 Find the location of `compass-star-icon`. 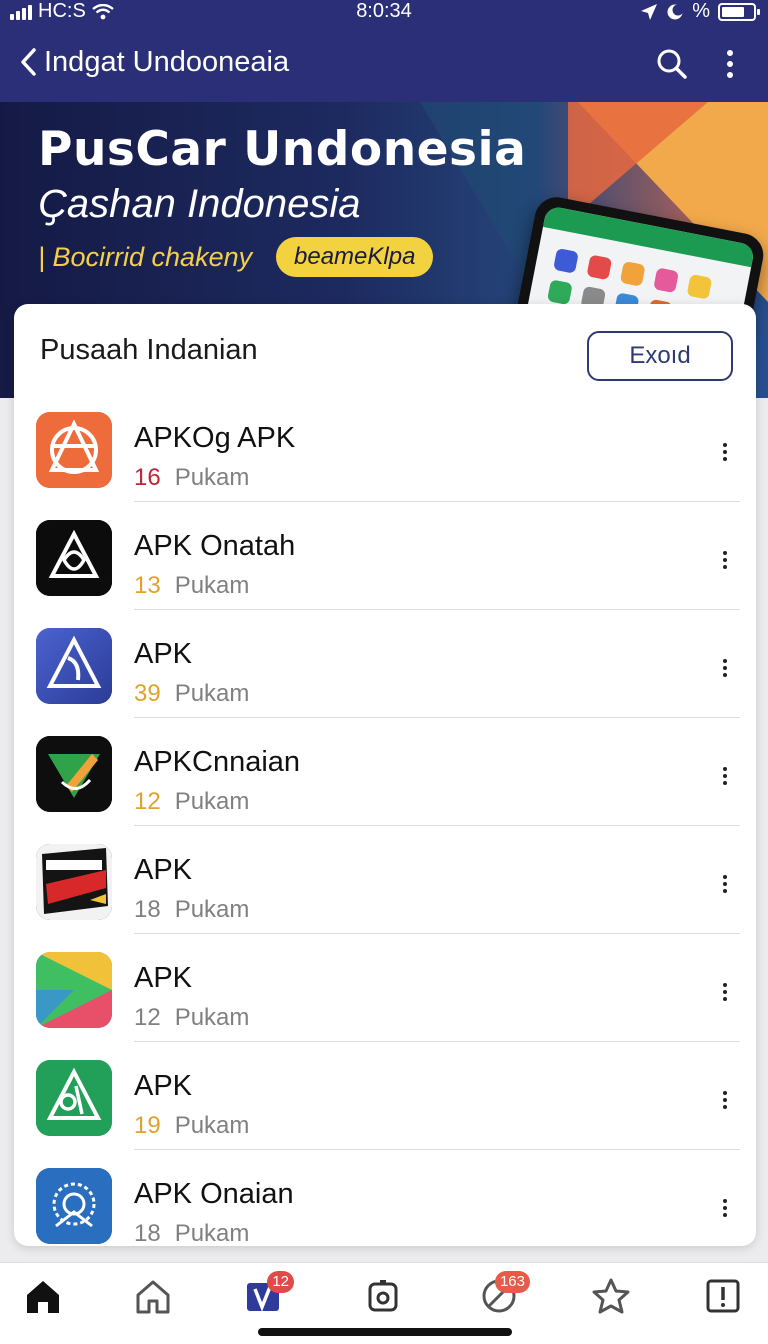

compass-star-icon is located at coordinates (74, 450).